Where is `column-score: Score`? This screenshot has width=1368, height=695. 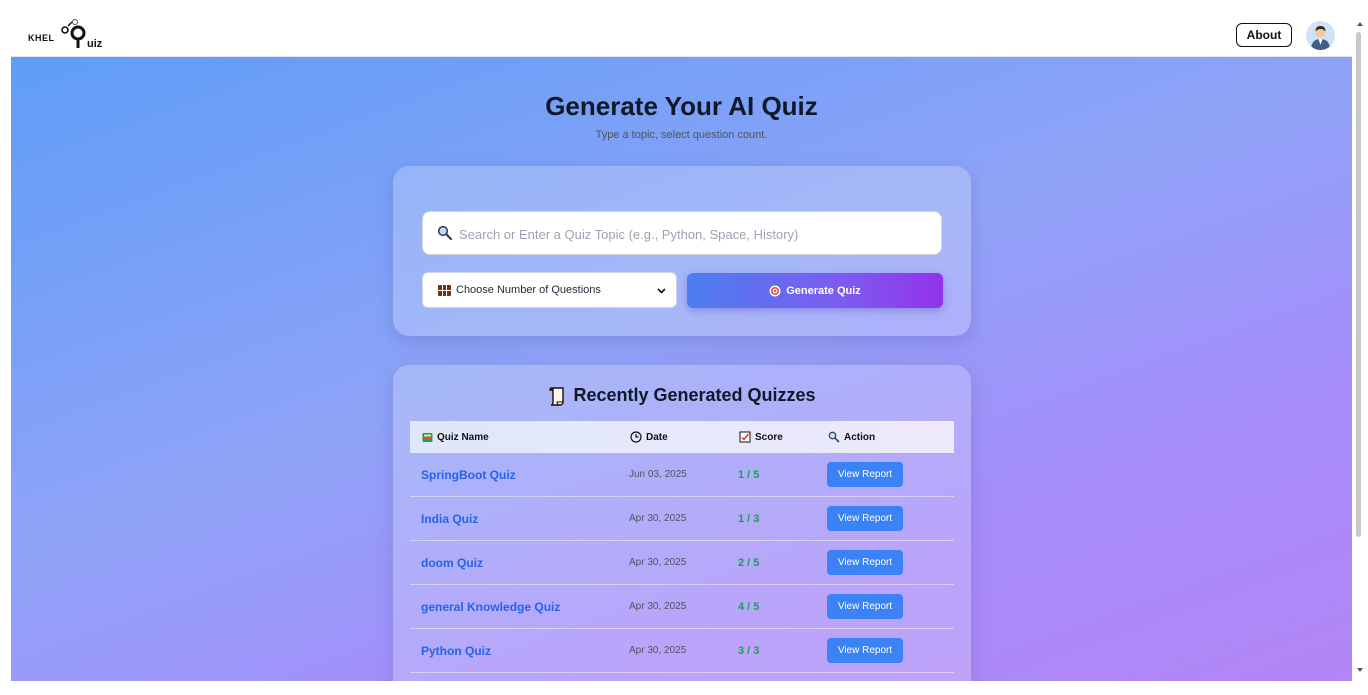
column-score: Score is located at coordinates (761, 437).